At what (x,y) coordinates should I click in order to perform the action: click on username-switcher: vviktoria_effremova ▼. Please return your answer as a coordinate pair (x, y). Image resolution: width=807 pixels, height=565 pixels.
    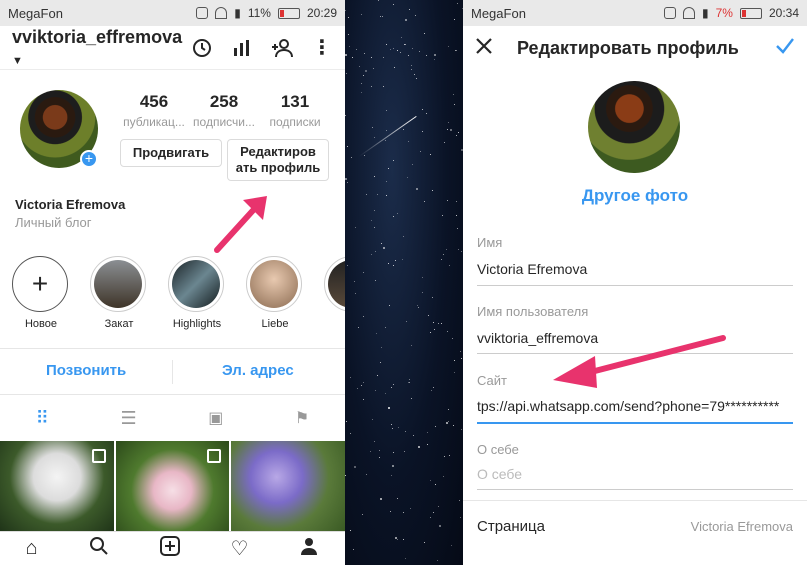
    Looking at the image, I should click on (101, 48).